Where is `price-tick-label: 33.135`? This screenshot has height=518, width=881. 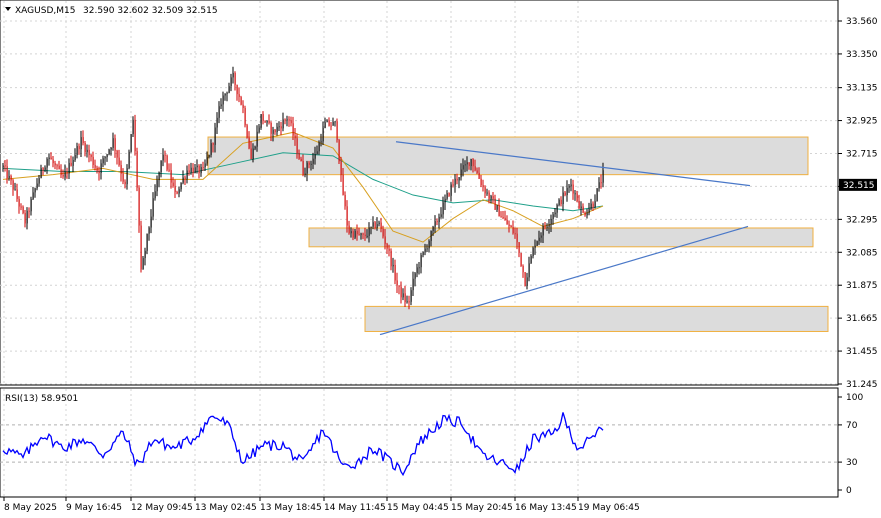 price-tick-label: 33.135 is located at coordinates (862, 89).